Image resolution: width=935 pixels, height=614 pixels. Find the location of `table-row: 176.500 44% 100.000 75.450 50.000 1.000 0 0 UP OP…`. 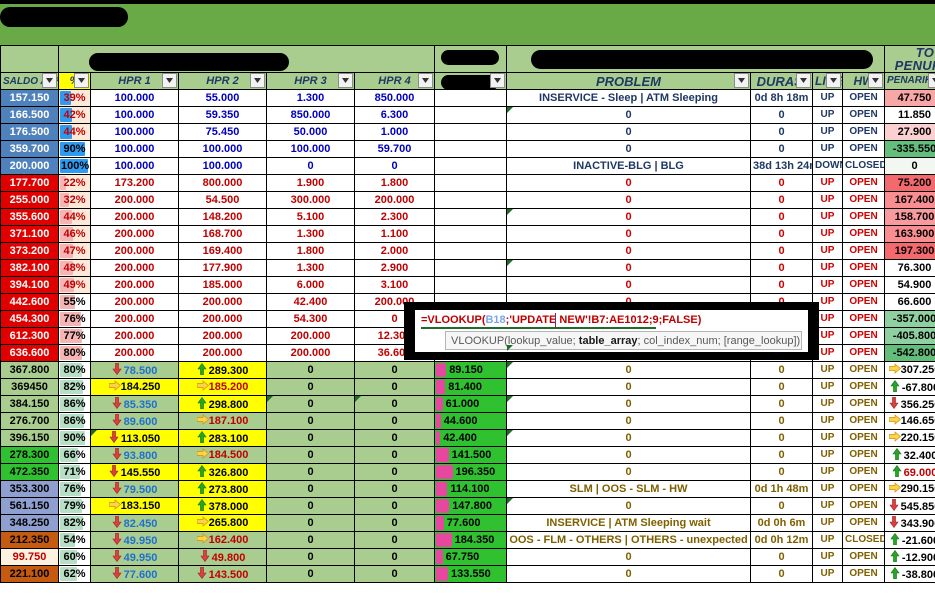

table-row: 176.500 44% 100.000 75.450 50.000 1.000 0 0 UP OP… is located at coordinates (467, 132).